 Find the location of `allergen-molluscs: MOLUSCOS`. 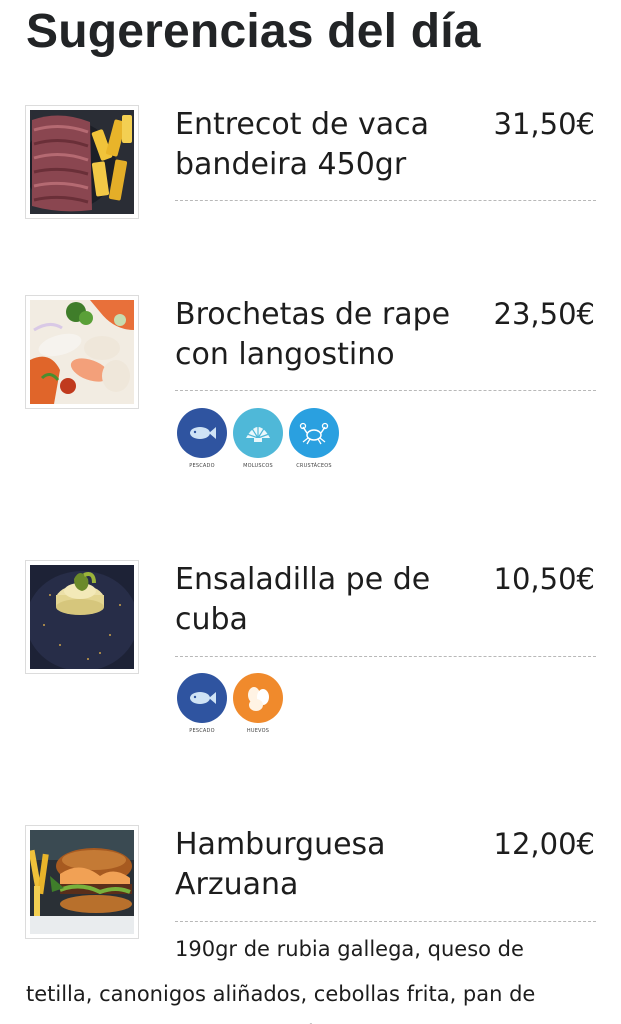

allergen-molluscs: MOLUSCOS is located at coordinates (258, 439).